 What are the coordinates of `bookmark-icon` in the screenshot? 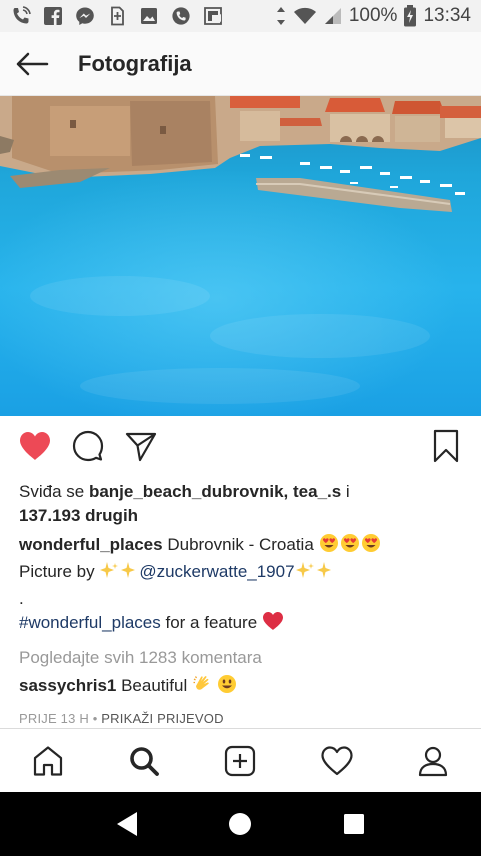 It's located at (446, 446).